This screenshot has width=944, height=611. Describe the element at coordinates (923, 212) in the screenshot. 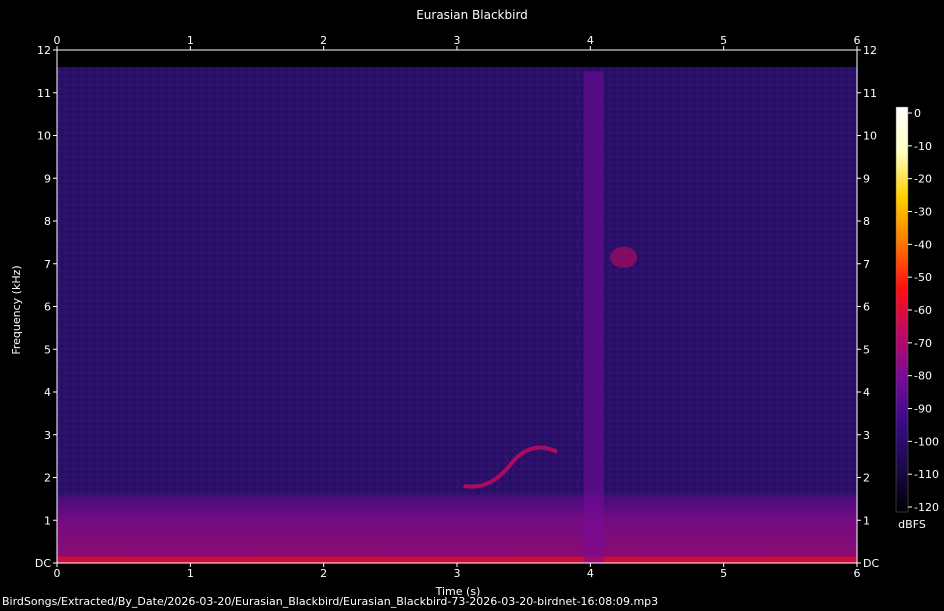

I see `colorbar-tick-label: -30` at that location.